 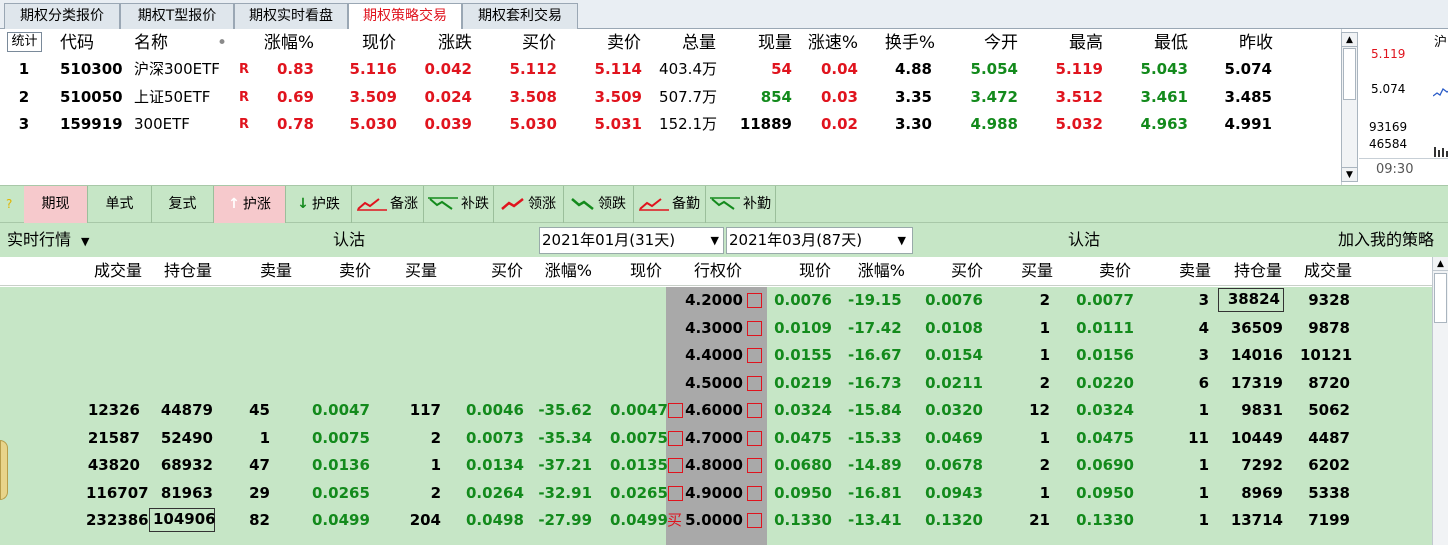 I want to click on put-left-cell: 0.0264, so click(x=495, y=492).